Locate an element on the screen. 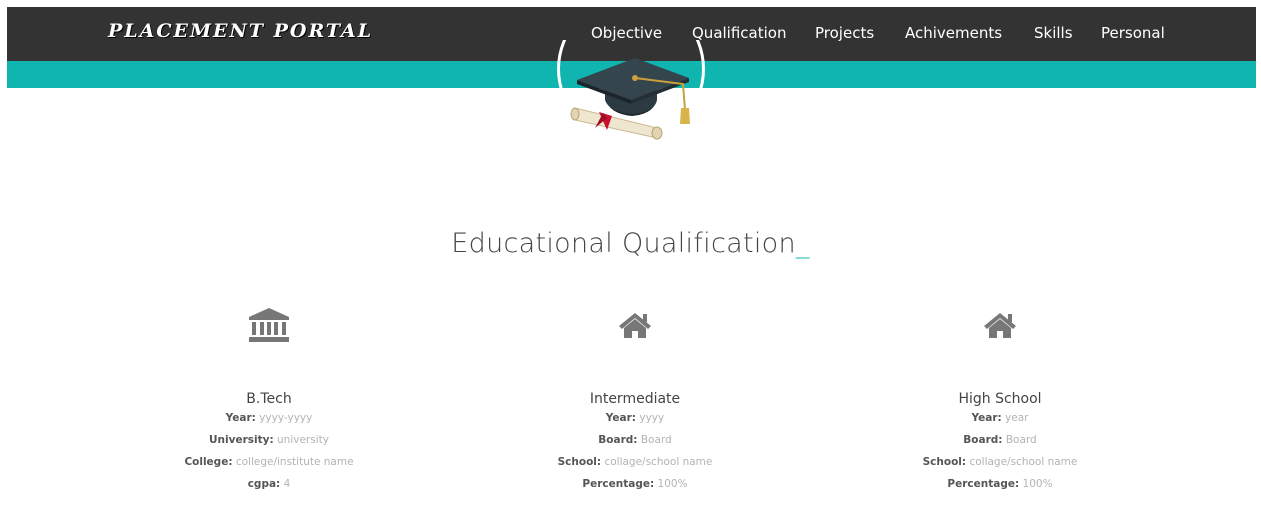 Image resolution: width=1261 pixels, height=513 pixels. detail-university: University: university is located at coordinates (269, 440).